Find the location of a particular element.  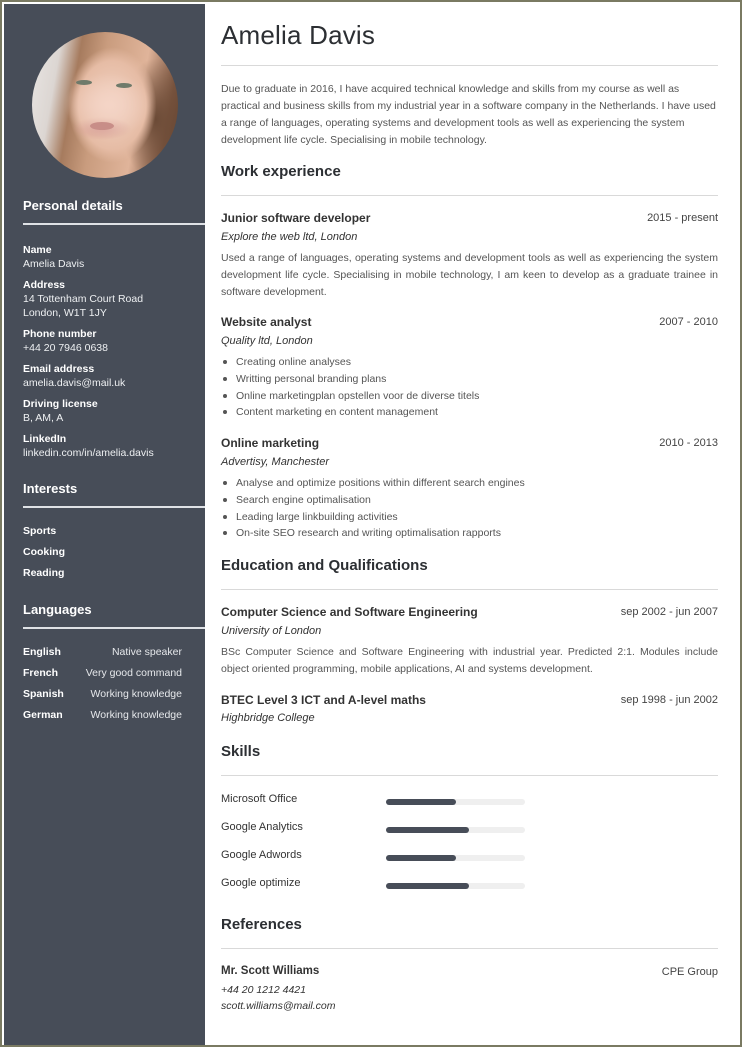

references-heading: References is located at coordinates (261, 924).